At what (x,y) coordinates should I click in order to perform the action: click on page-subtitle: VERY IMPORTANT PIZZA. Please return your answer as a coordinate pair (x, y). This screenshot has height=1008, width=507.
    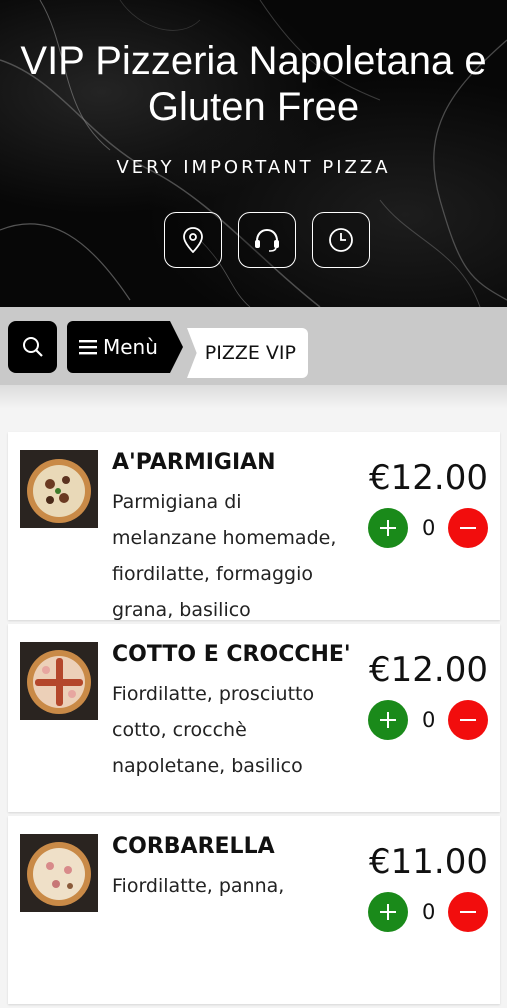
    Looking at the image, I should click on (253, 167).